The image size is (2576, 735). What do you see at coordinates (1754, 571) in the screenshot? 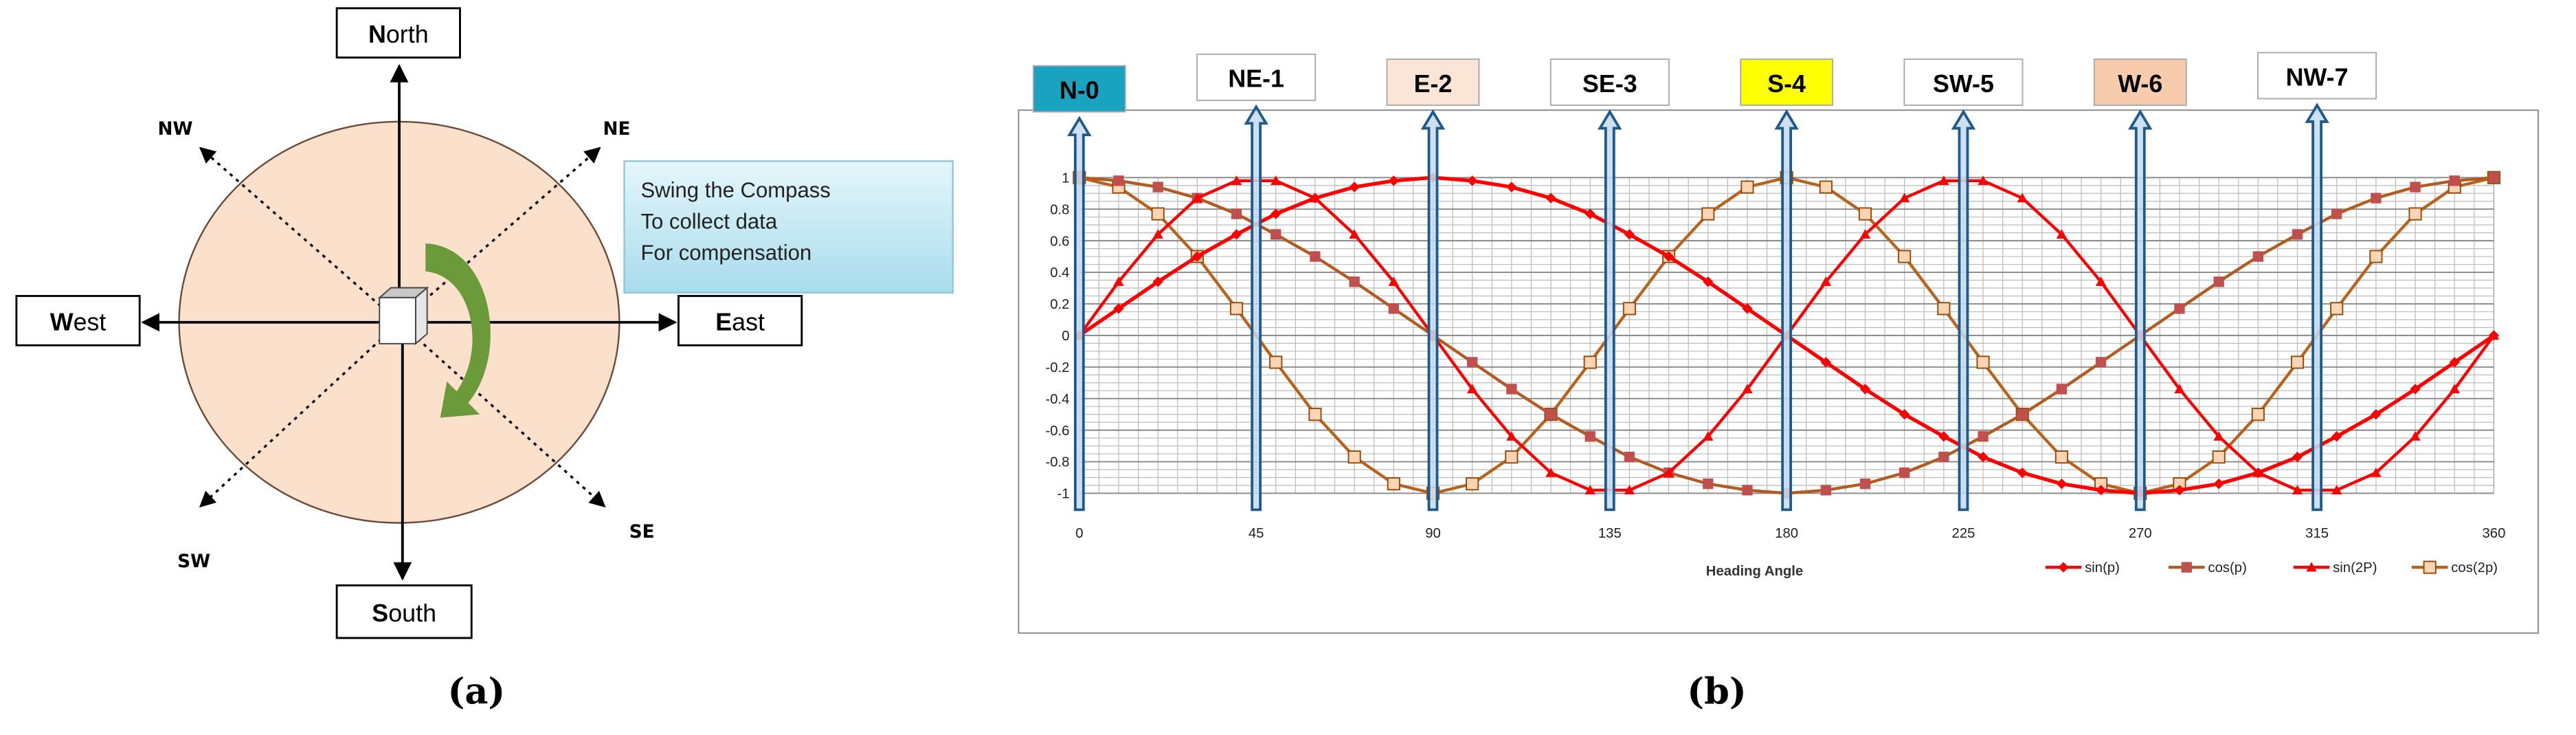
I see `x-axis-label: Heading Angle` at bounding box center [1754, 571].